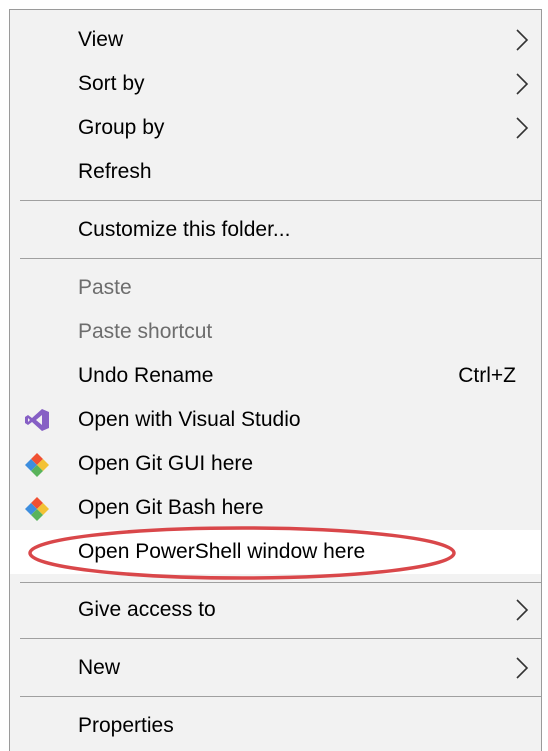 The image size is (548, 751). What do you see at coordinates (275, 376) in the screenshot?
I see `menu-item-undo-rename: Undo Rename Ctrl+Z` at bounding box center [275, 376].